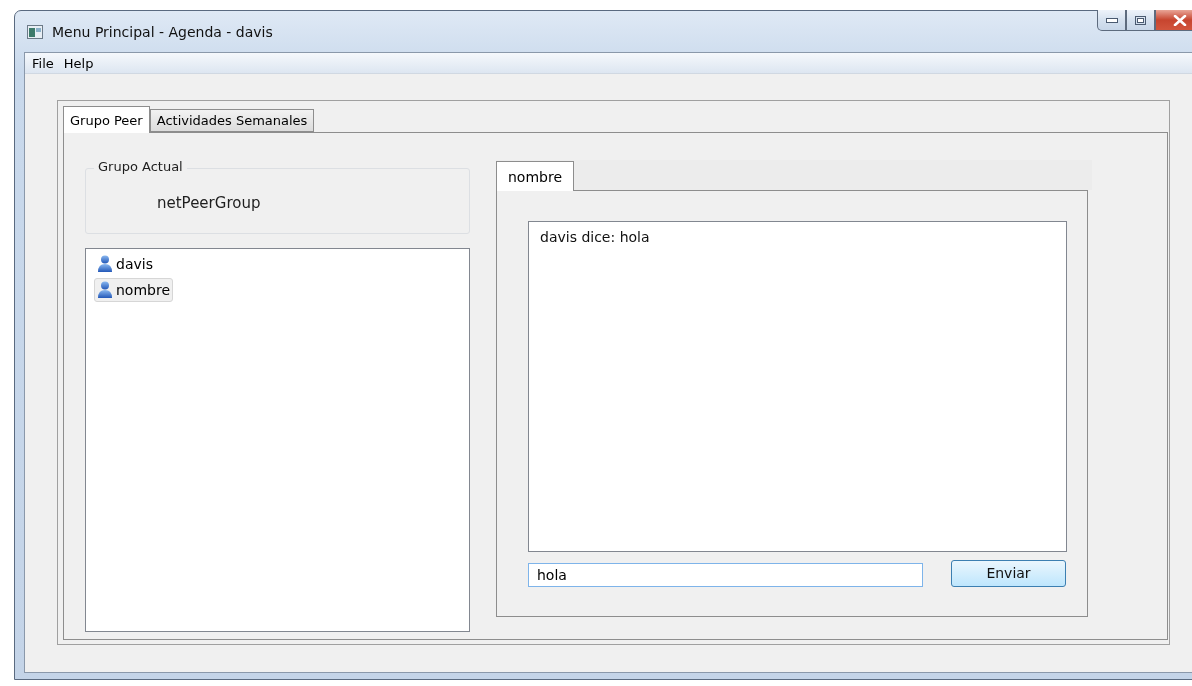 The image size is (1192, 686). I want to click on send-button: Enviar, so click(1008, 573).